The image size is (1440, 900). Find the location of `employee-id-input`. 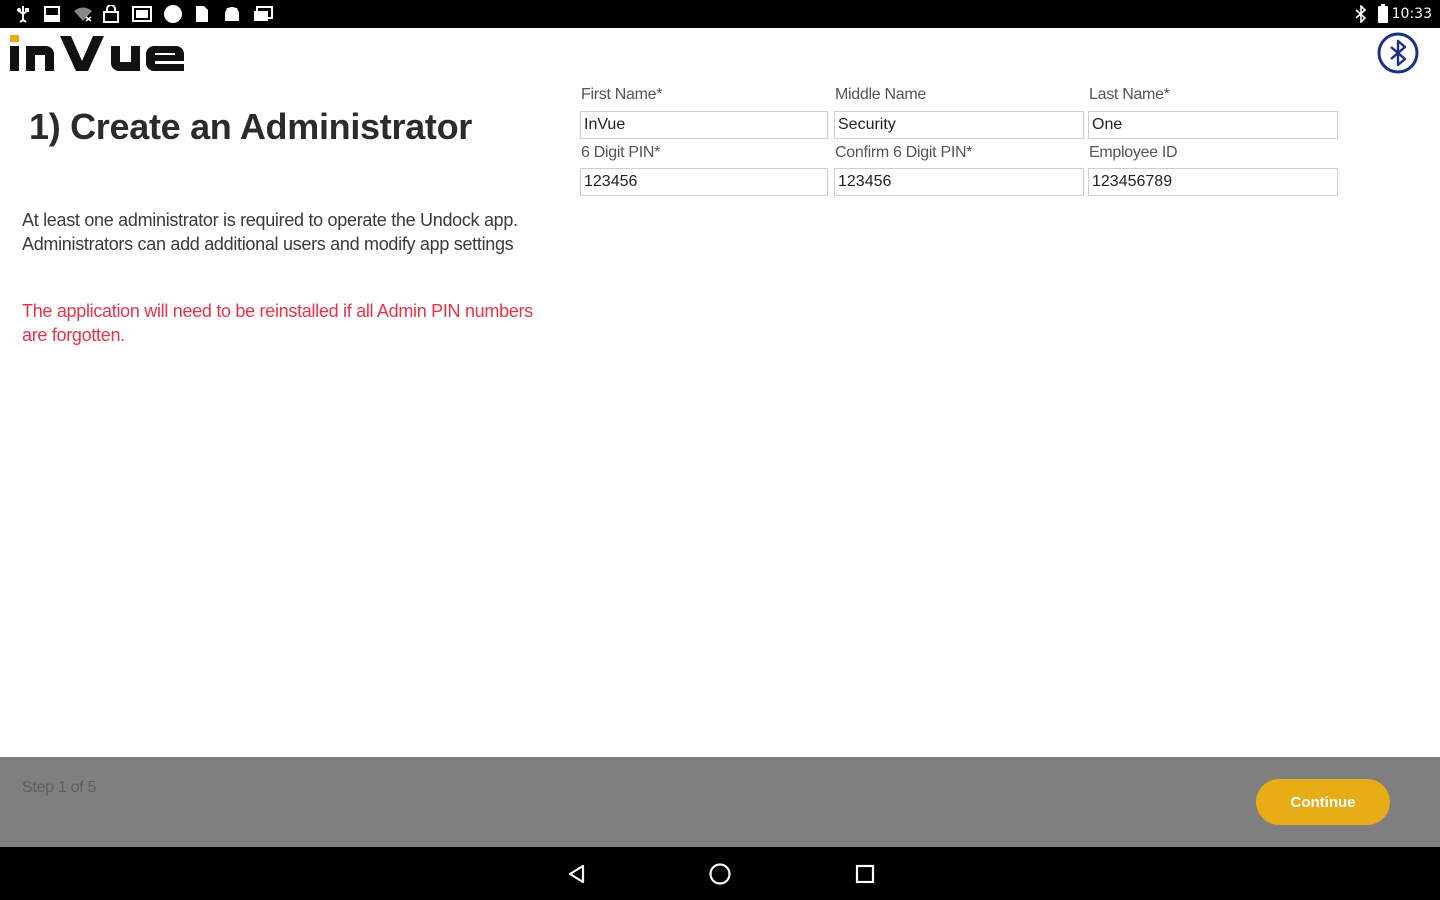

employee-id-input is located at coordinates (1213, 182).